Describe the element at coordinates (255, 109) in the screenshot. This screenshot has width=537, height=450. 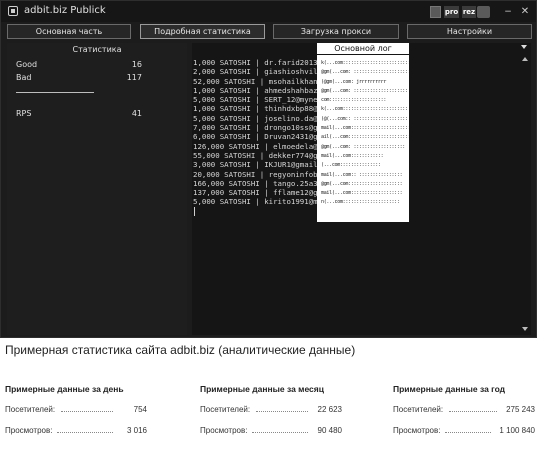
I see `log-line: 1,000 SATOSHI | thinhdxbp88@g` at that location.